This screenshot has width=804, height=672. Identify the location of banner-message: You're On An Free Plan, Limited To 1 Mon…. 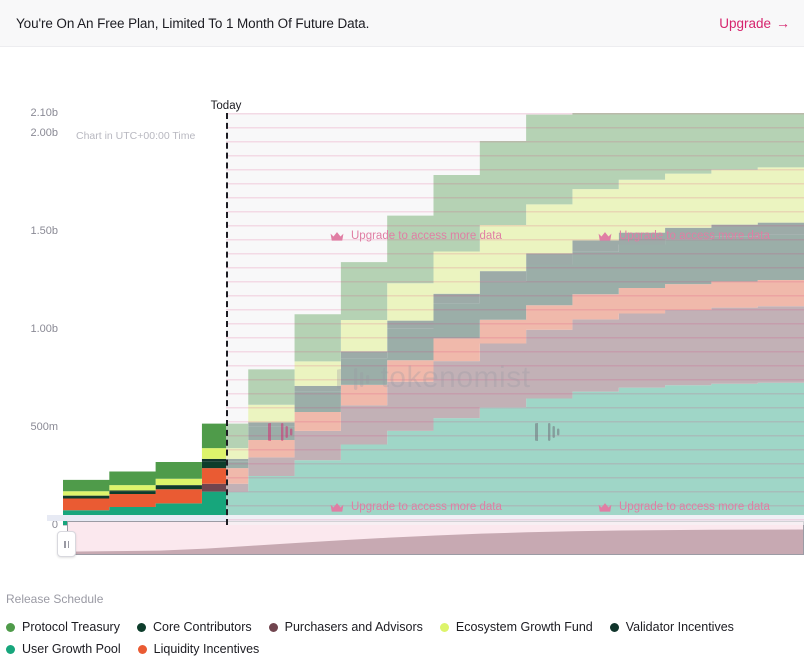
(193, 23).